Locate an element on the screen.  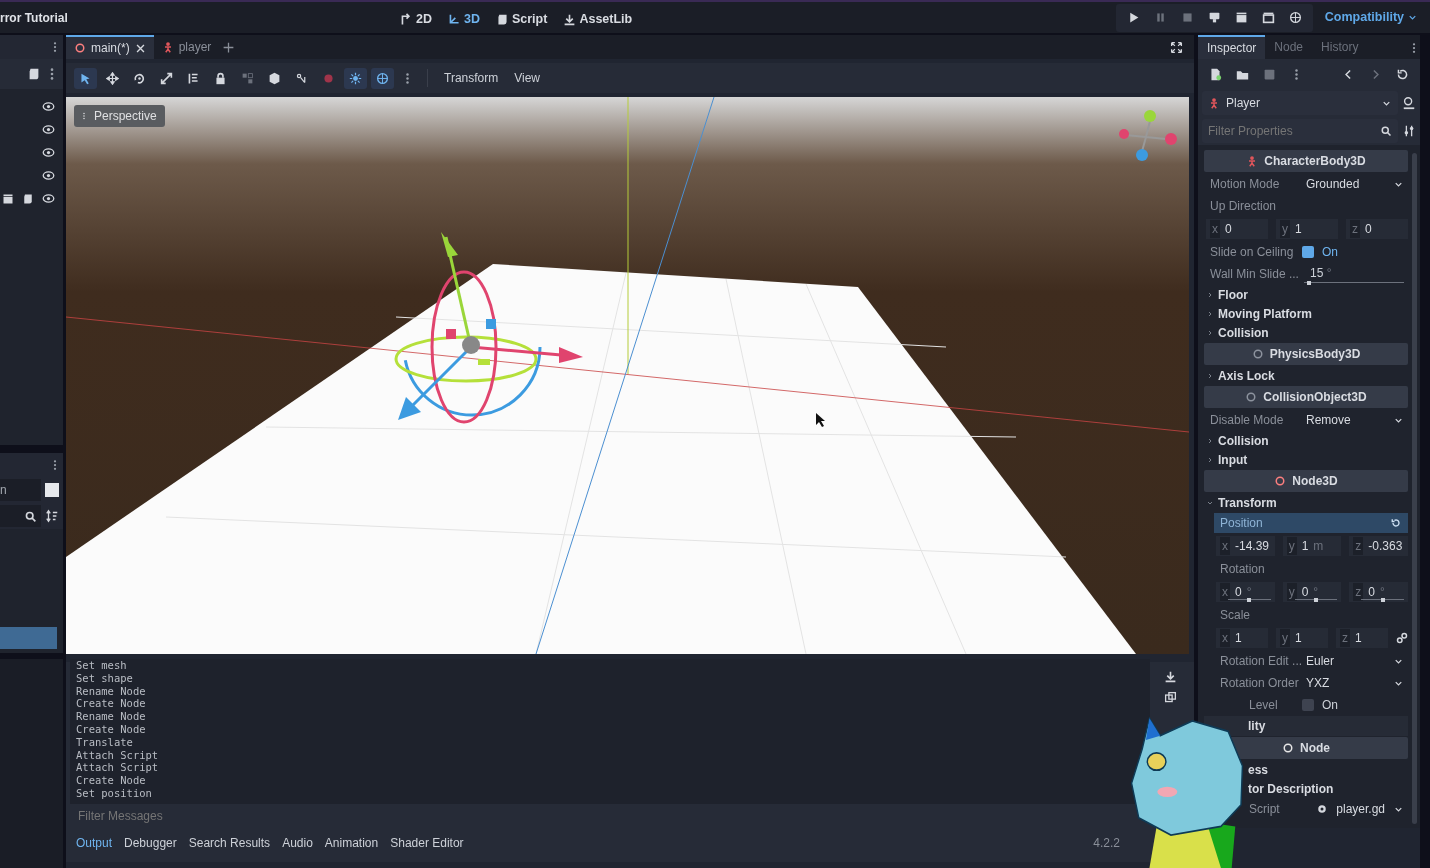
enum-dropdown: YXZ is located at coordinates (1355, 683).